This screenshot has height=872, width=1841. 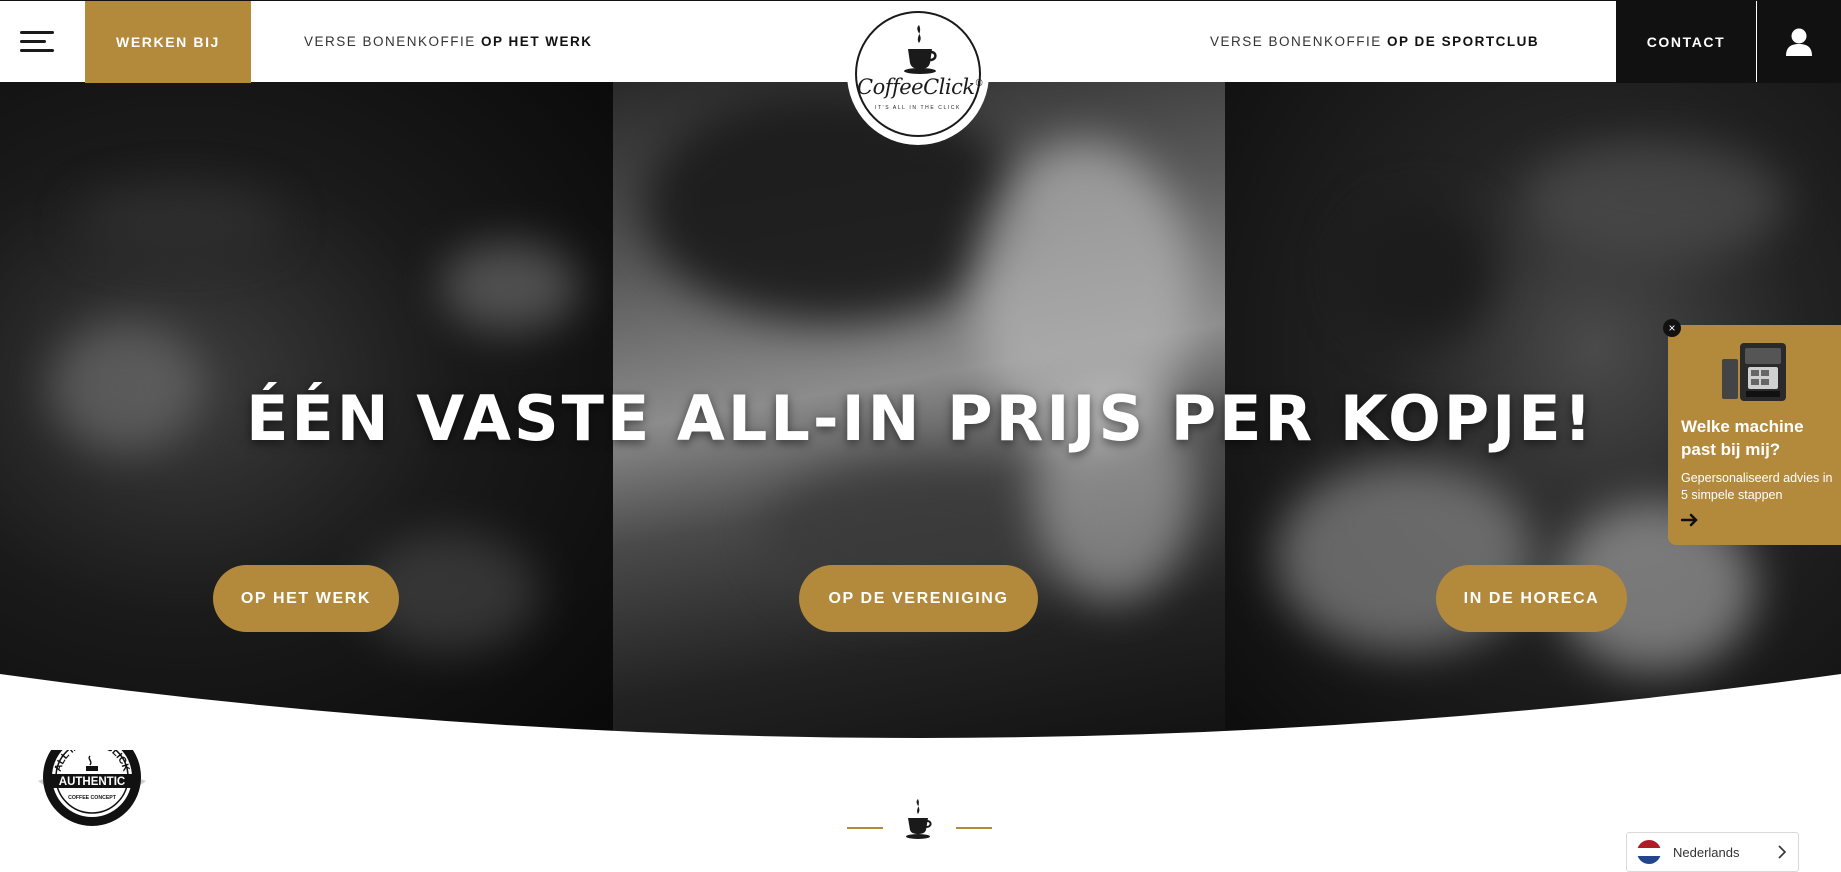 I want to click on divider-line-left, so click(x=865, y=828).